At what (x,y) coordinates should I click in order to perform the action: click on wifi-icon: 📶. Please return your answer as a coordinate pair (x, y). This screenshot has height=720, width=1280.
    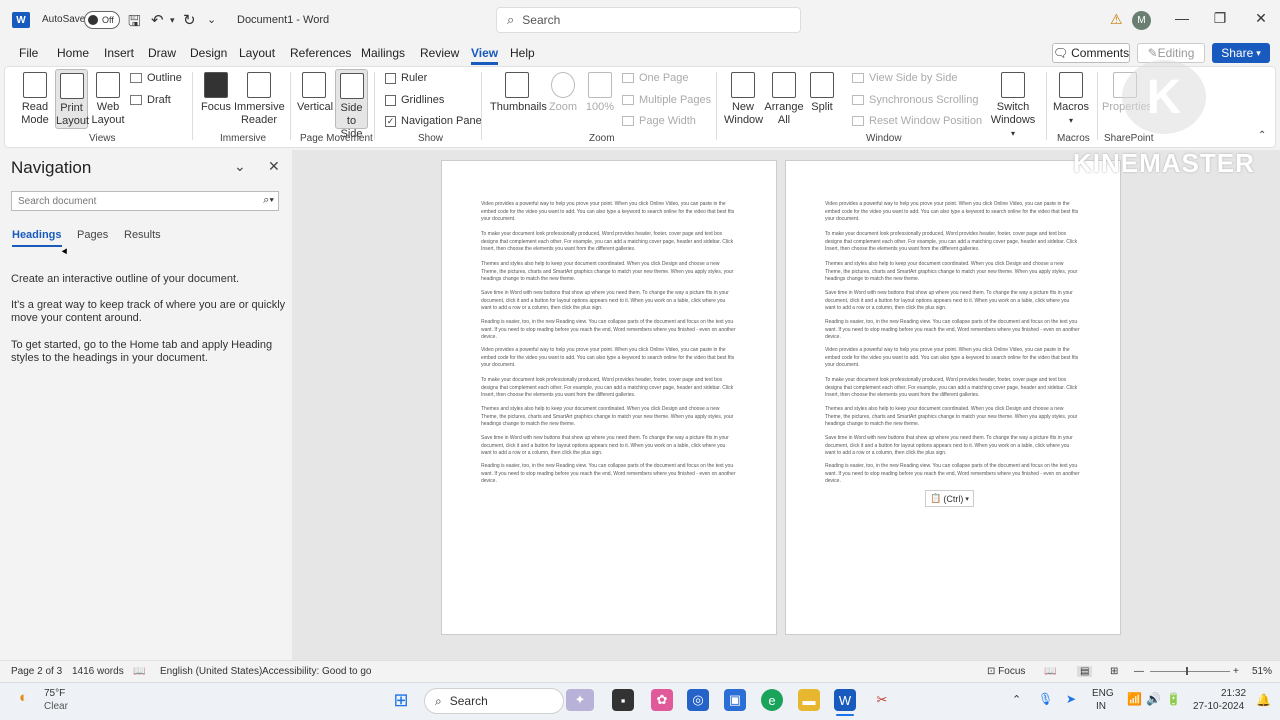
    Looking at the image, I should click on (1134, 699).